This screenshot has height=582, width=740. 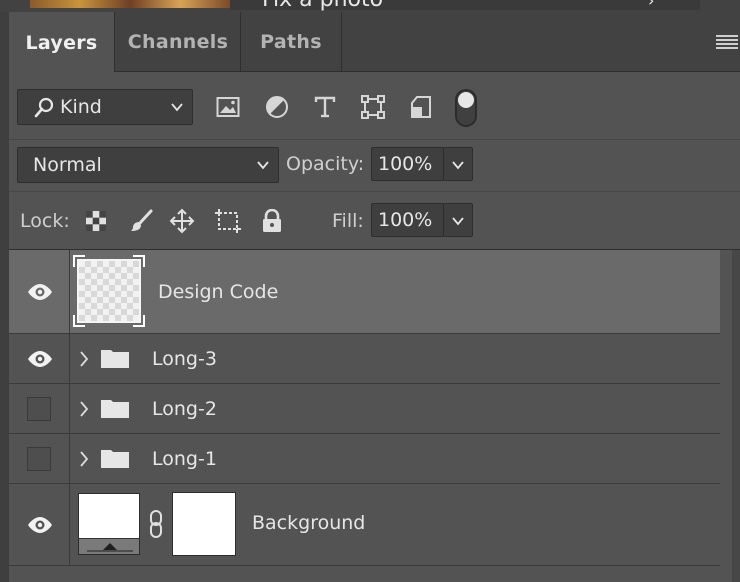 I want to click on tab-channels: Channels, so click(x=178, y=42).